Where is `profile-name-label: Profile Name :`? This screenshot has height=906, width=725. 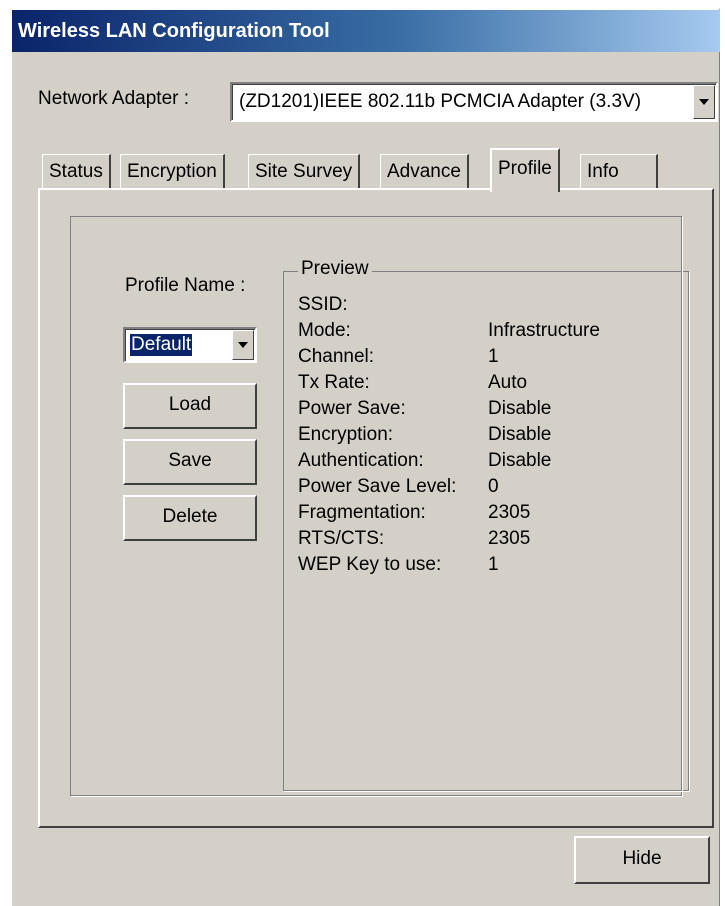 profile-name-label: Profile Name : is located at coordinates (185, 285).